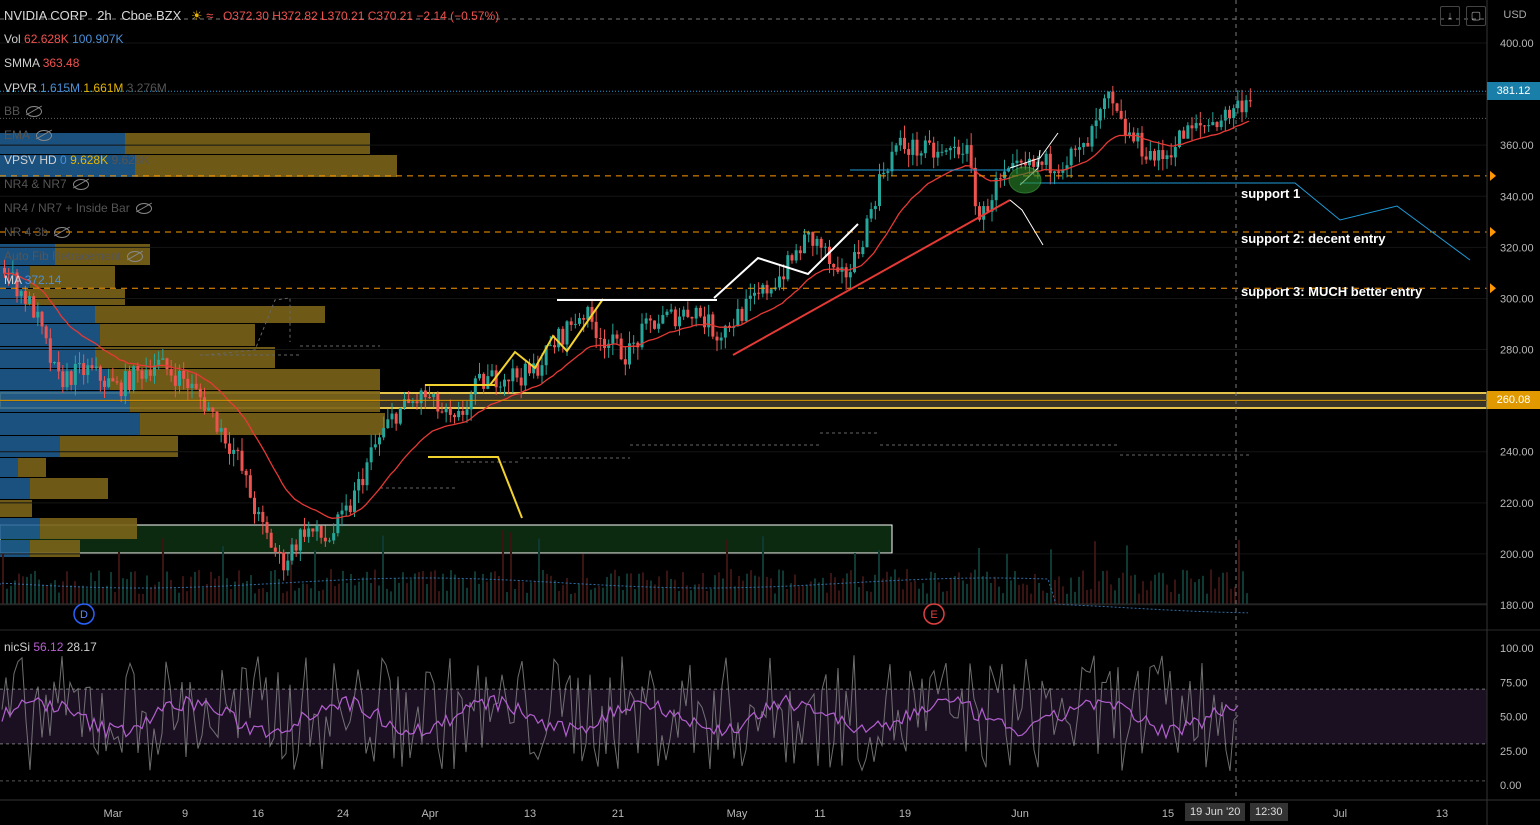 The width and height of the screenshot is (1540, 825). What do you see at coordinates (1515, 15) in the screenshot?
I see `currency-label: USD` at bounding box center [1515, 15].